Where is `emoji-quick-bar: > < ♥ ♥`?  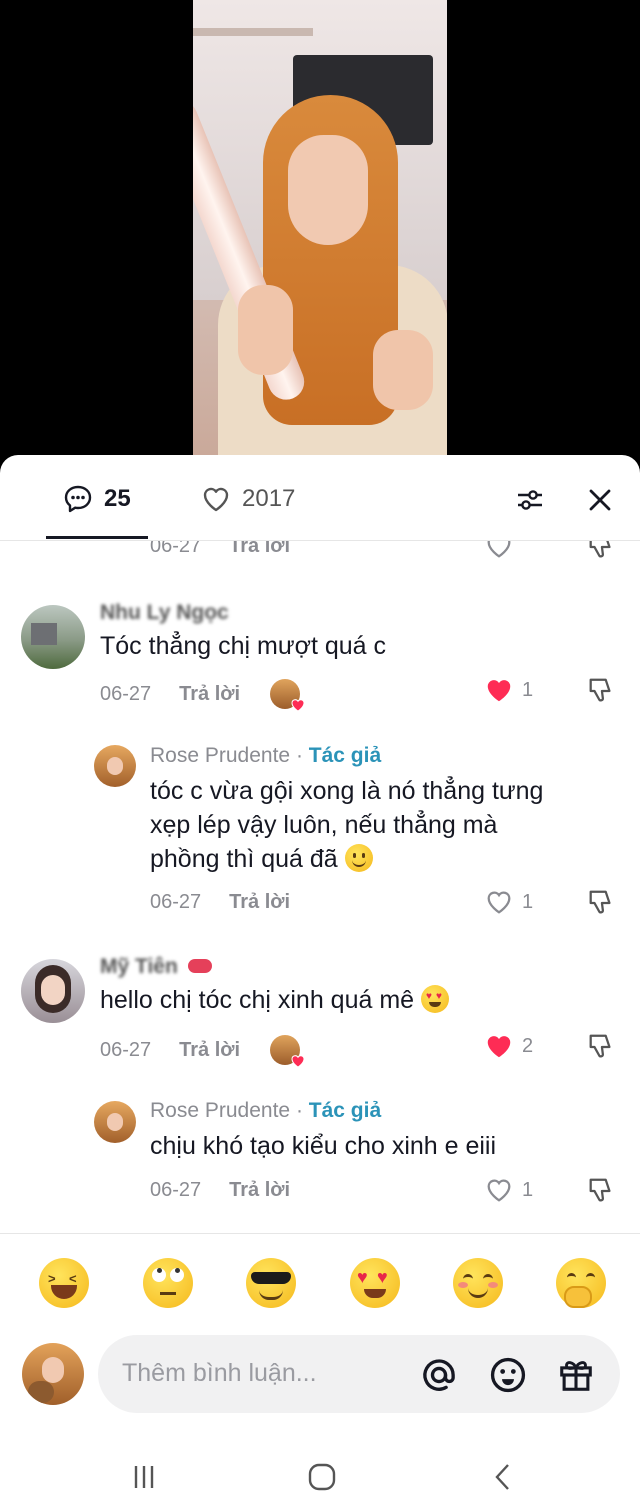 emoji-quick-bar: > < ♥ ♥ is located at coordinates (320, 1281).